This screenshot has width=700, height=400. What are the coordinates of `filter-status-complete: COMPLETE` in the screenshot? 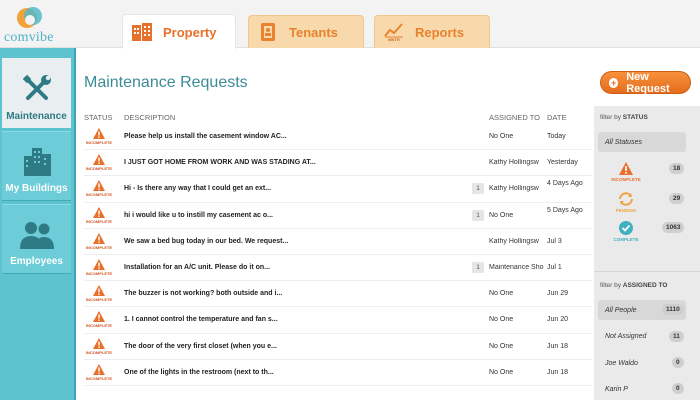 It's located at (626, 231).